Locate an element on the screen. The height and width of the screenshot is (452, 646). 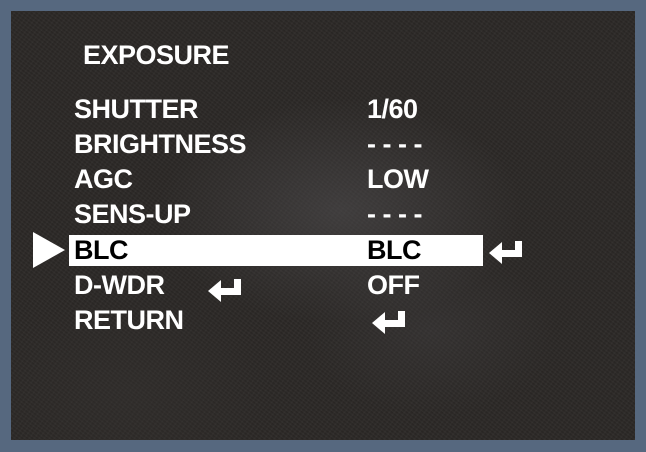
selection-pointer-icon is located at coordinates (49, 250).